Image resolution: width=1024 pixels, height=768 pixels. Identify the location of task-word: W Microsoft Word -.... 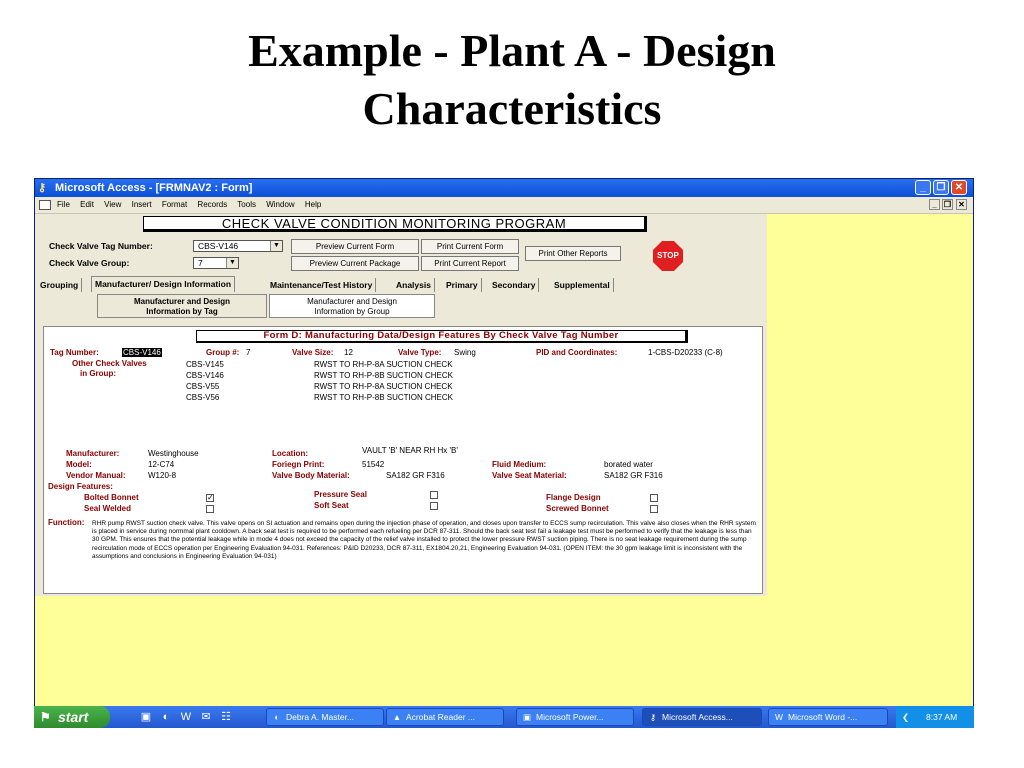
(828, 717).